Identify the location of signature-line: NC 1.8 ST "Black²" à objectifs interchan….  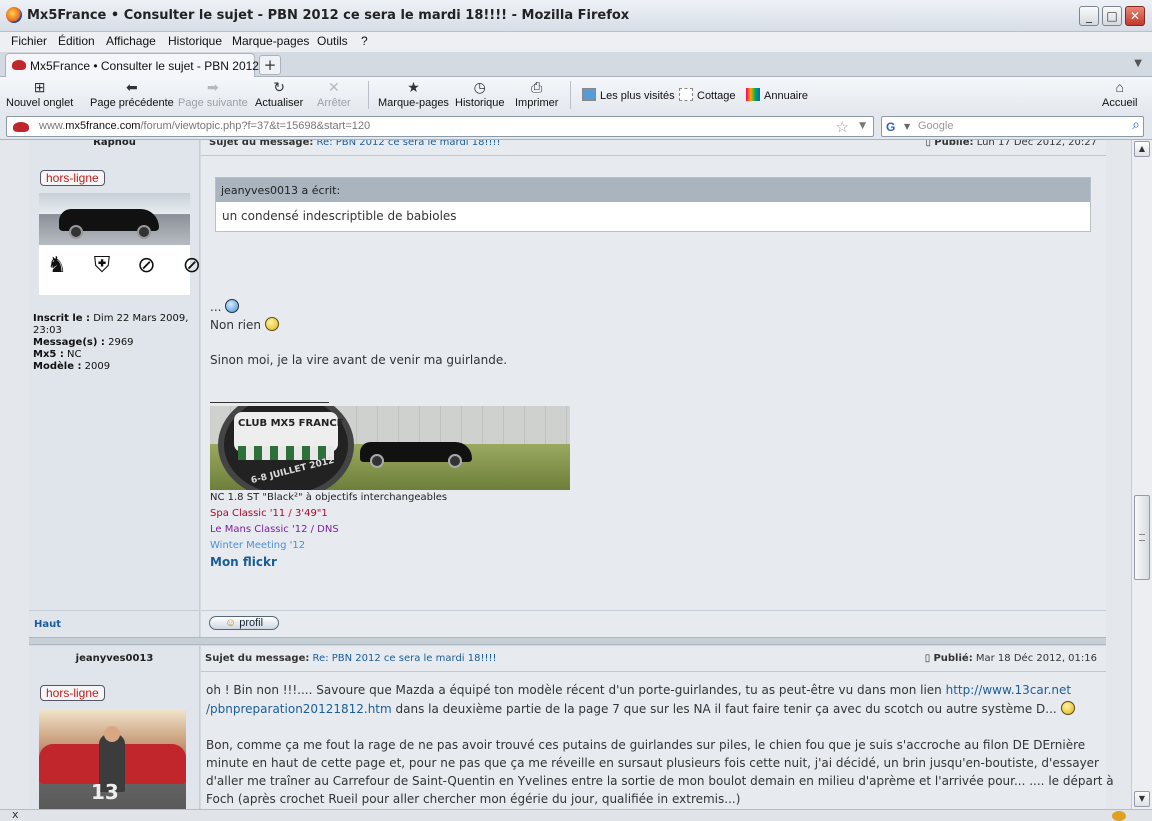
(329, 497).